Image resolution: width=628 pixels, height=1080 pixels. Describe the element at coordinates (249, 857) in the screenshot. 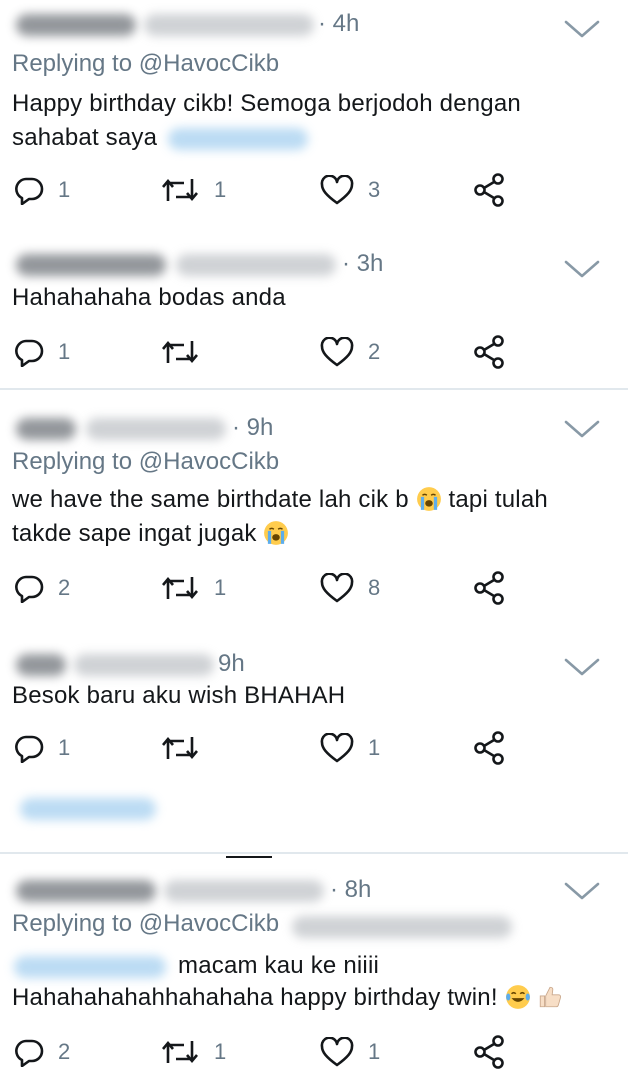

I see `scroll-indicator` at that location.